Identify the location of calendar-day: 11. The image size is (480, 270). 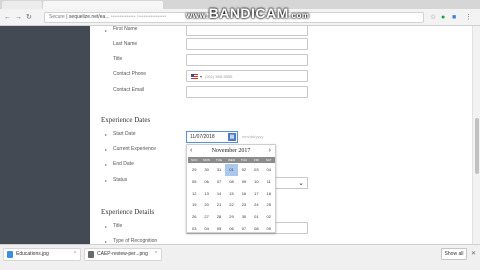
(269, 182).